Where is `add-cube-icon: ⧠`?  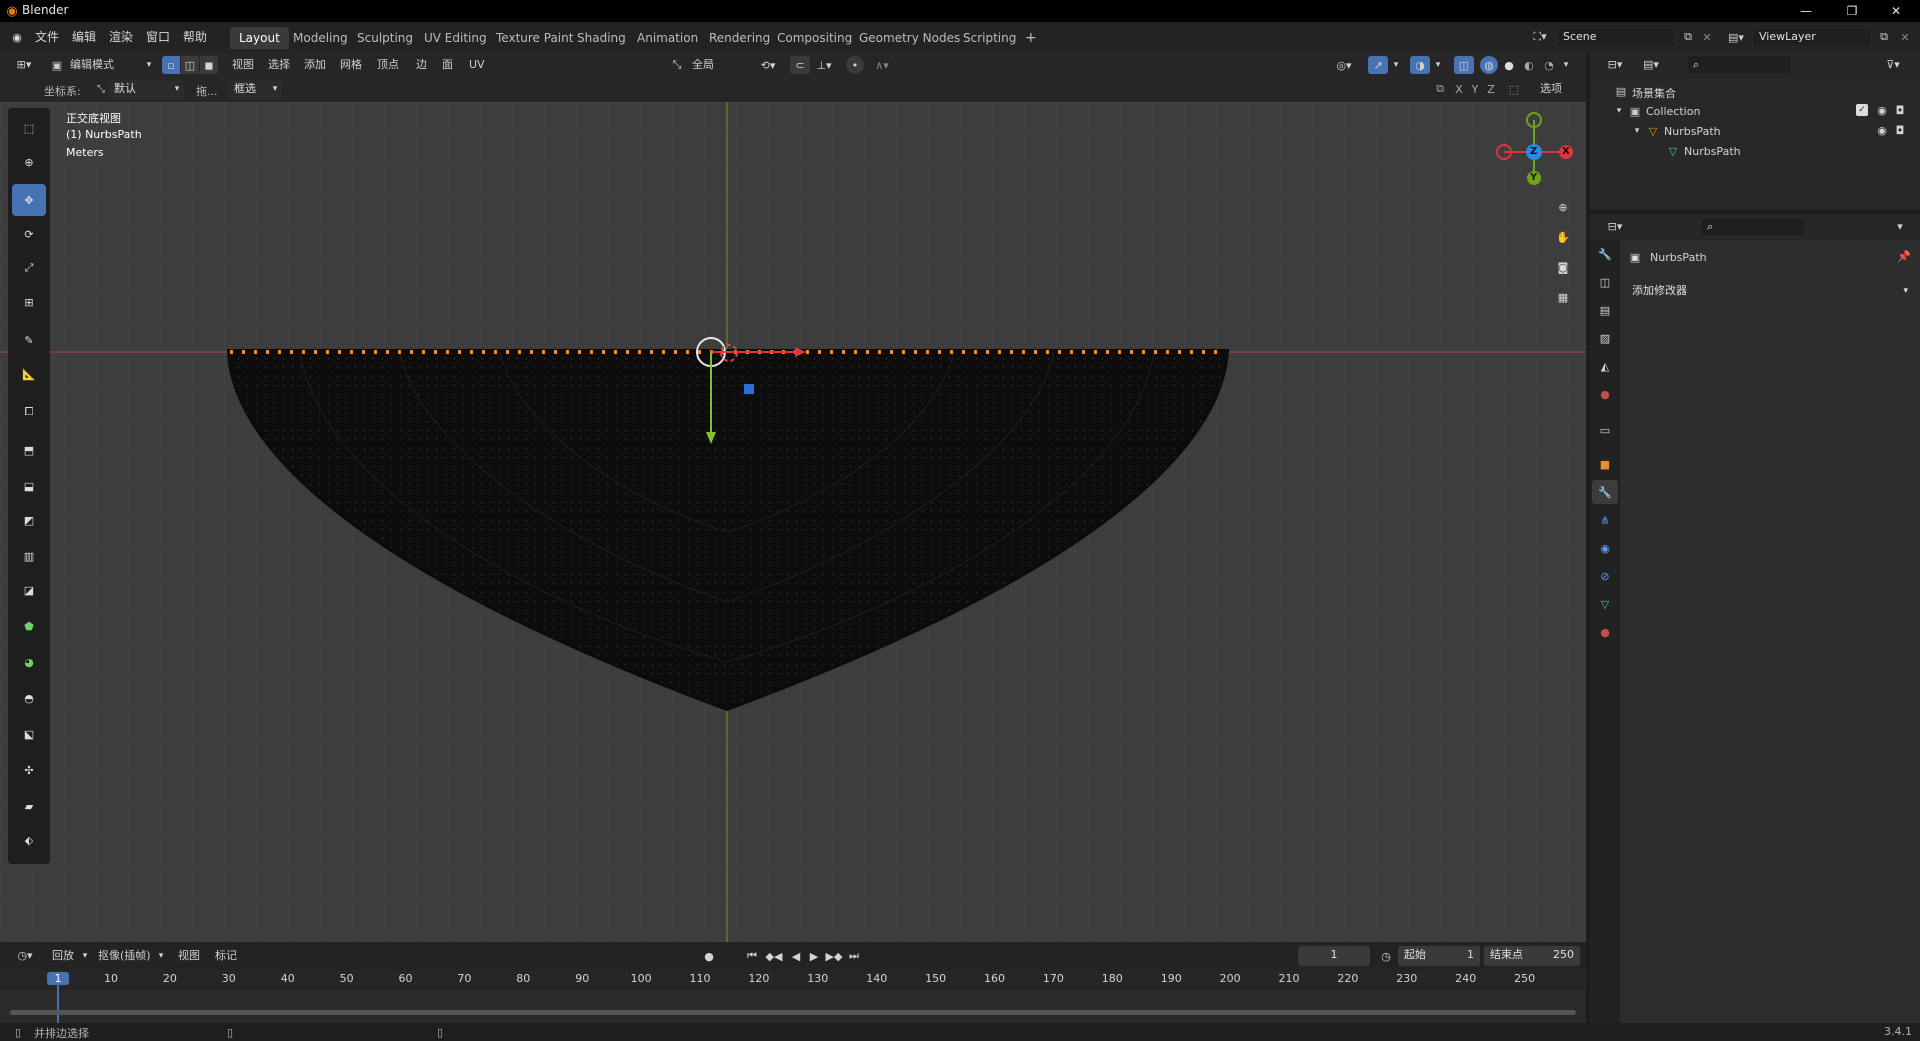 add-cube-icon: ⧠ is located at coordinates (29, 412).